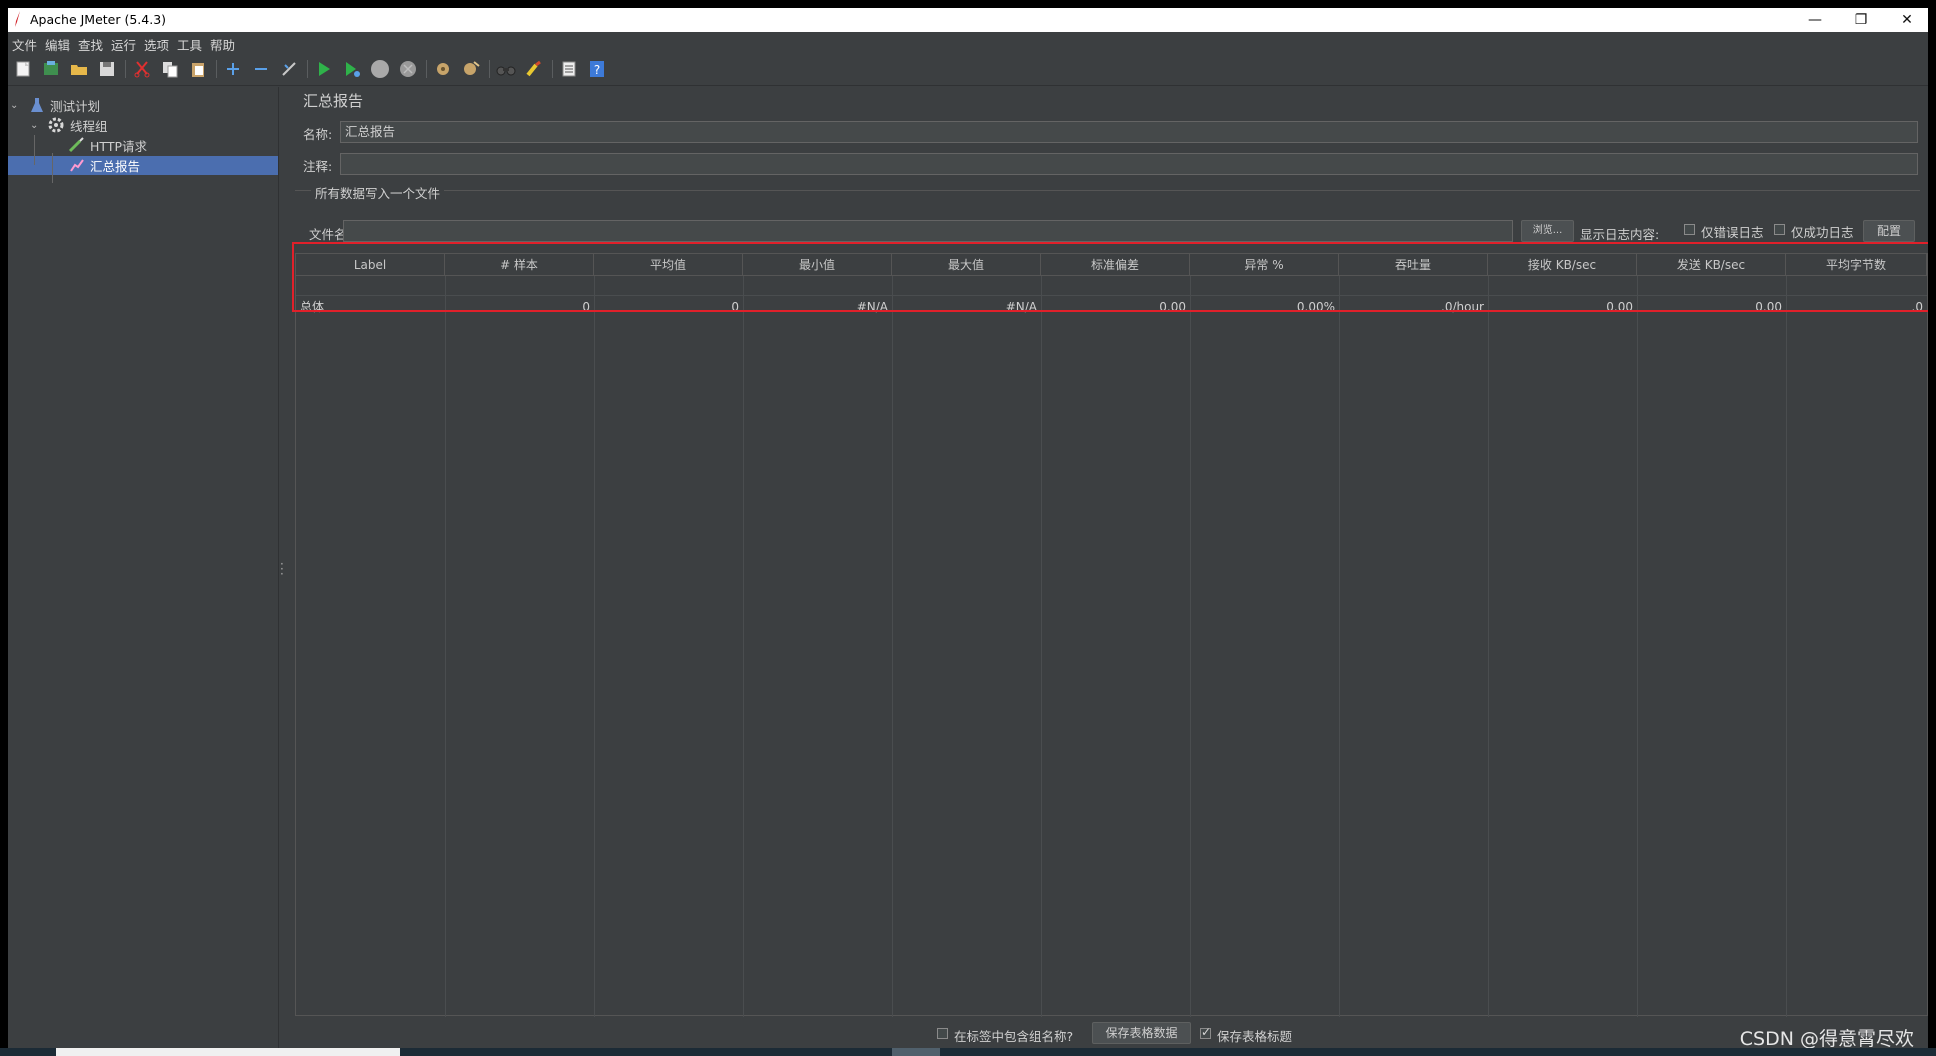 The height and width of the screenshot is (1056, 1936). What do you see at coordinates (56, 125) in the screenshot?
I see `gear-icon` at bounding box center [56, 125].